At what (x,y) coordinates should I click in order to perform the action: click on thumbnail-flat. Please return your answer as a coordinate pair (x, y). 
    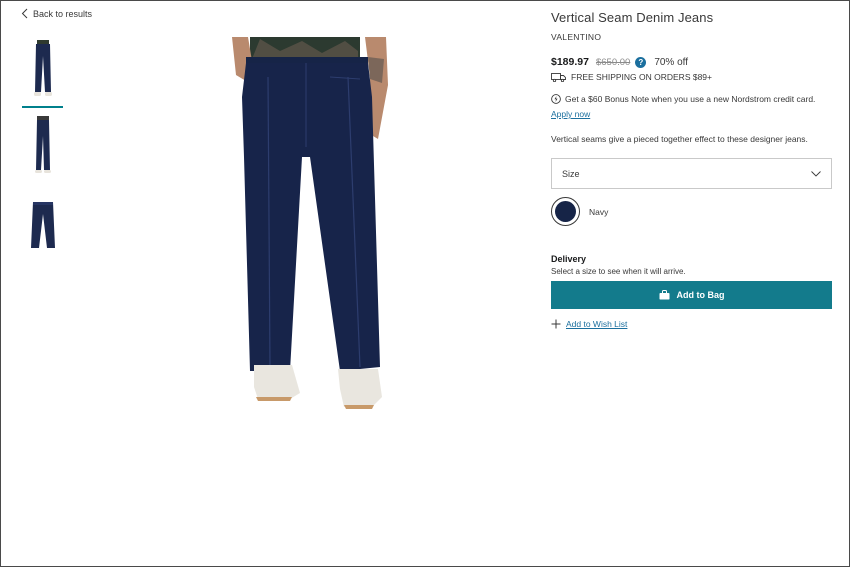
    Looking at the image, I should click on (42, 225).